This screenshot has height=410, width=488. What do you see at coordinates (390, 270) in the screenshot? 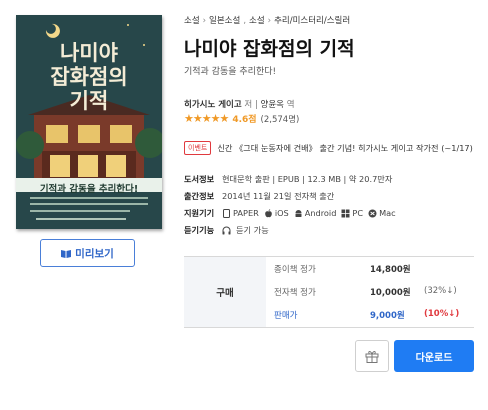
I see `price-value: 14,800원` at bounding box center [390, 270].